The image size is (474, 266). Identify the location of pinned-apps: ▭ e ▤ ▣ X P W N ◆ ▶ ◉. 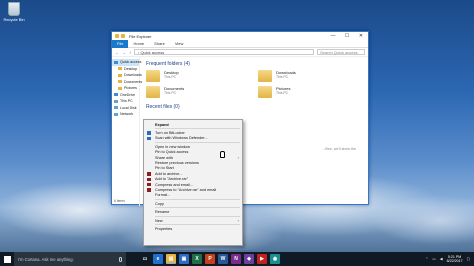
(210, 259).